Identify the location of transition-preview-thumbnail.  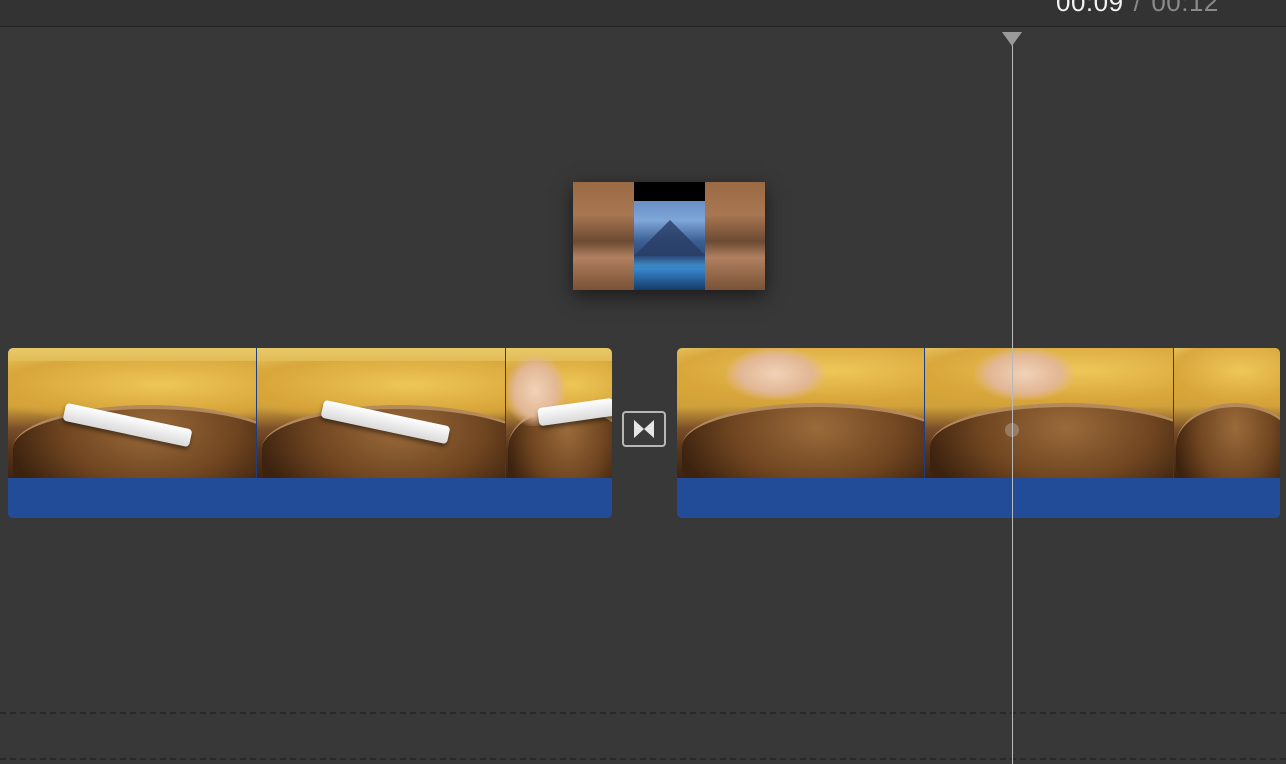
(669, 236).